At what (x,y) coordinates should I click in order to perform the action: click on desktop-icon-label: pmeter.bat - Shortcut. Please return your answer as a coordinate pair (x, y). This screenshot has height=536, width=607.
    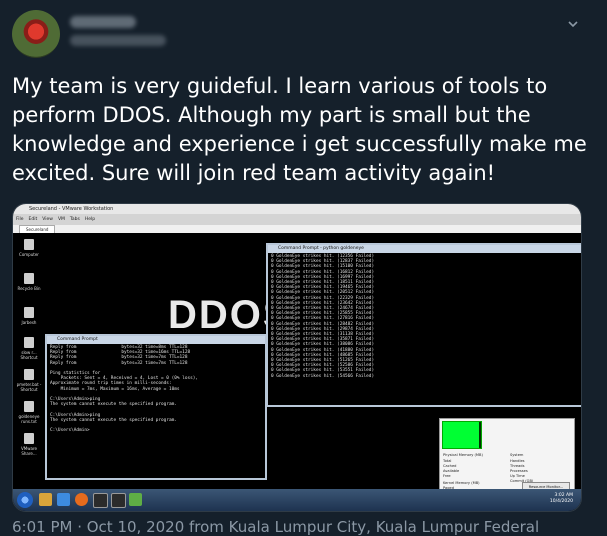
    Looking at the image, I should click on (29, 387).